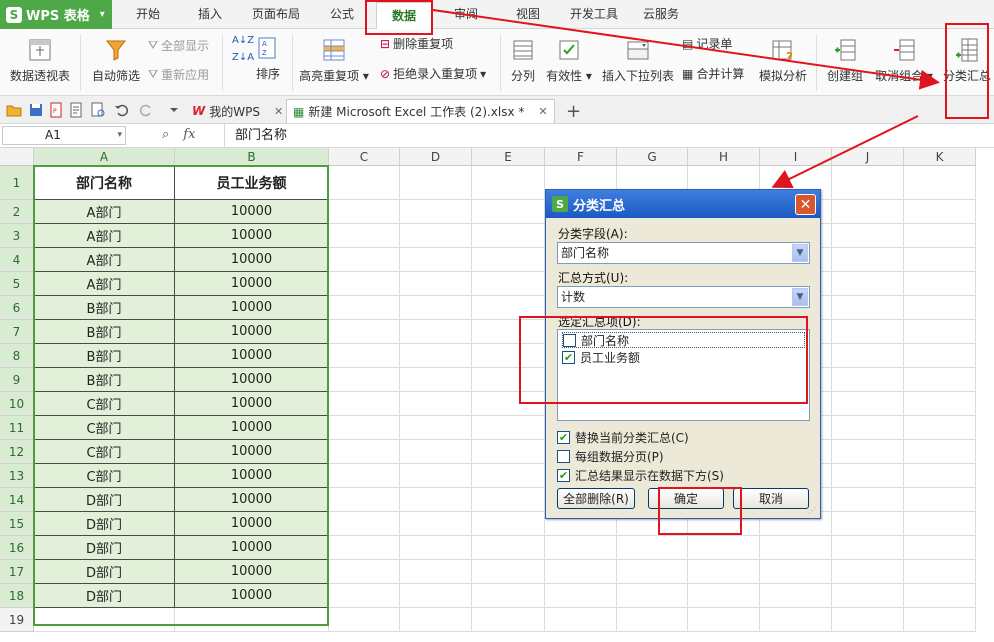  Describe the element at coordinates (805, 204) in the screenshot. I see `close-button: ✕` at that location.